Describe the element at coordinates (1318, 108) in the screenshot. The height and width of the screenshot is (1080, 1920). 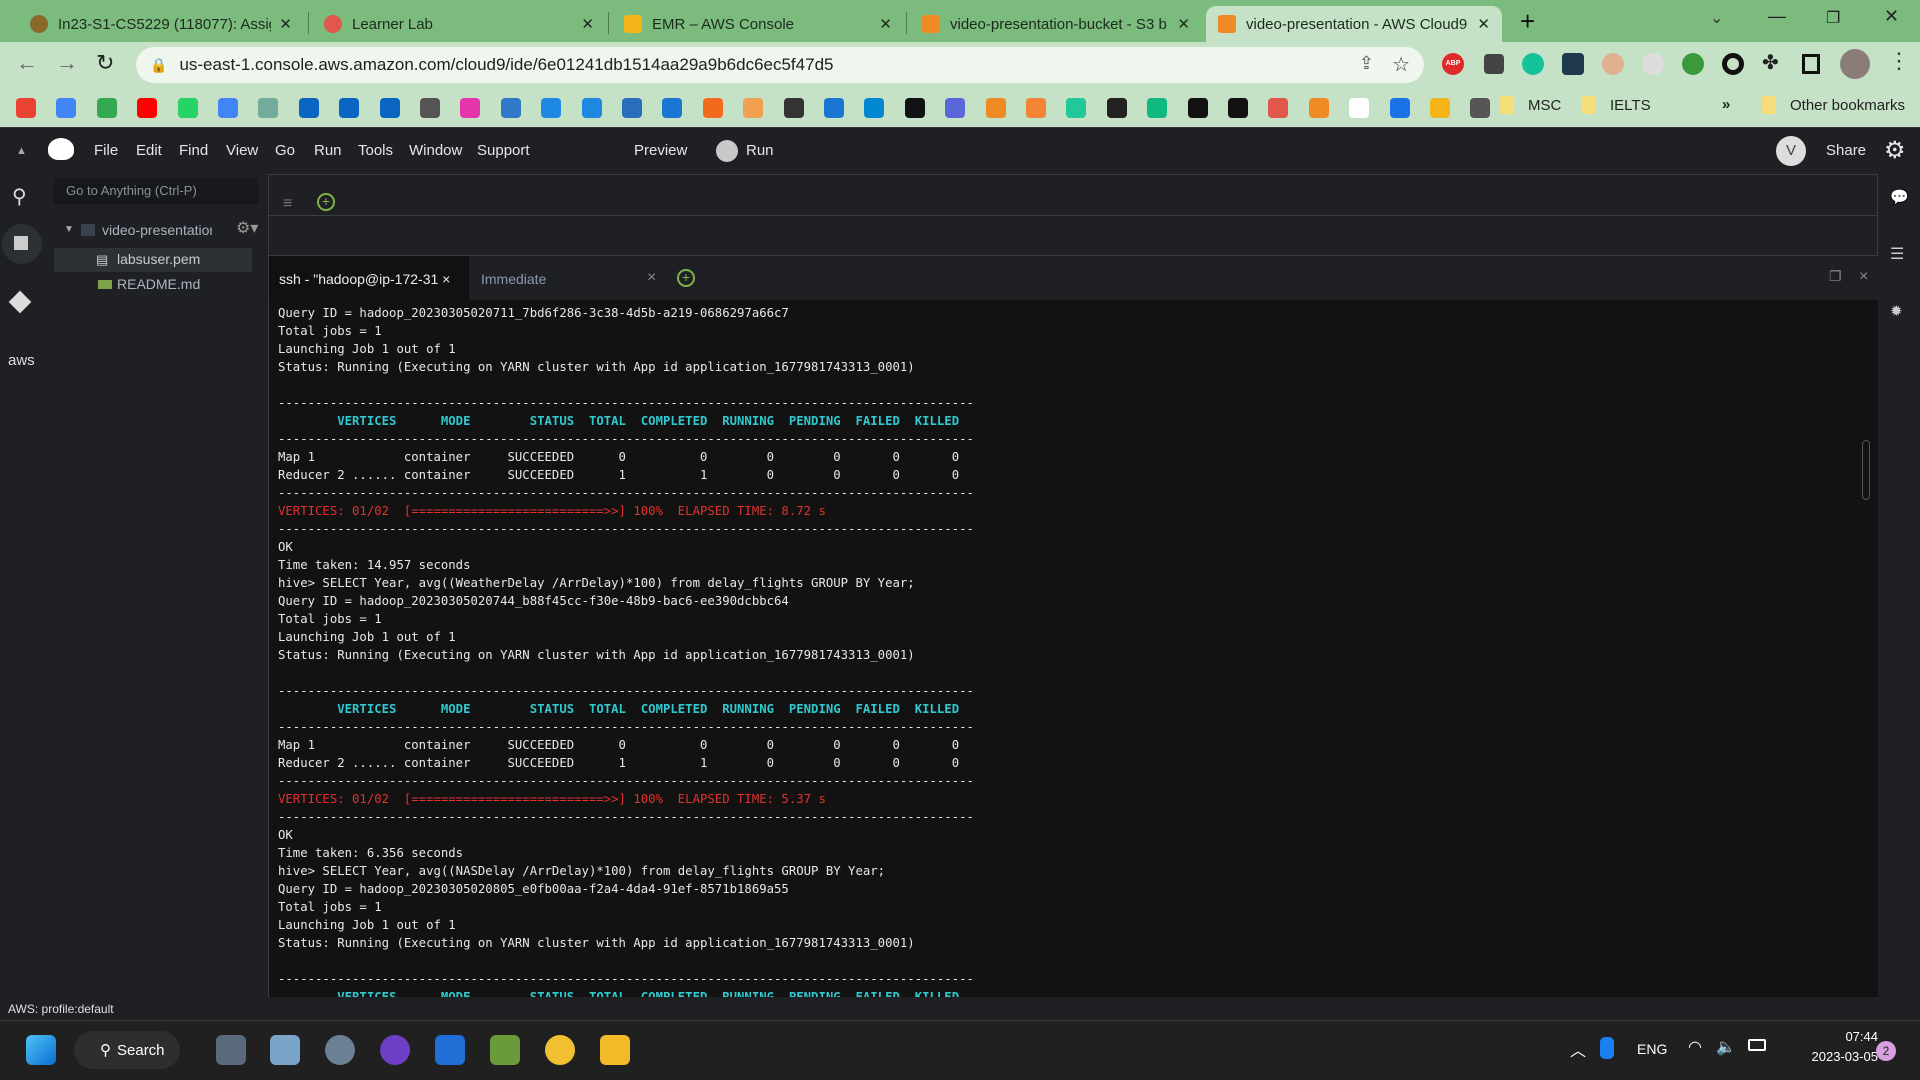
I see `bookmark-aws-box-icon` at that location.